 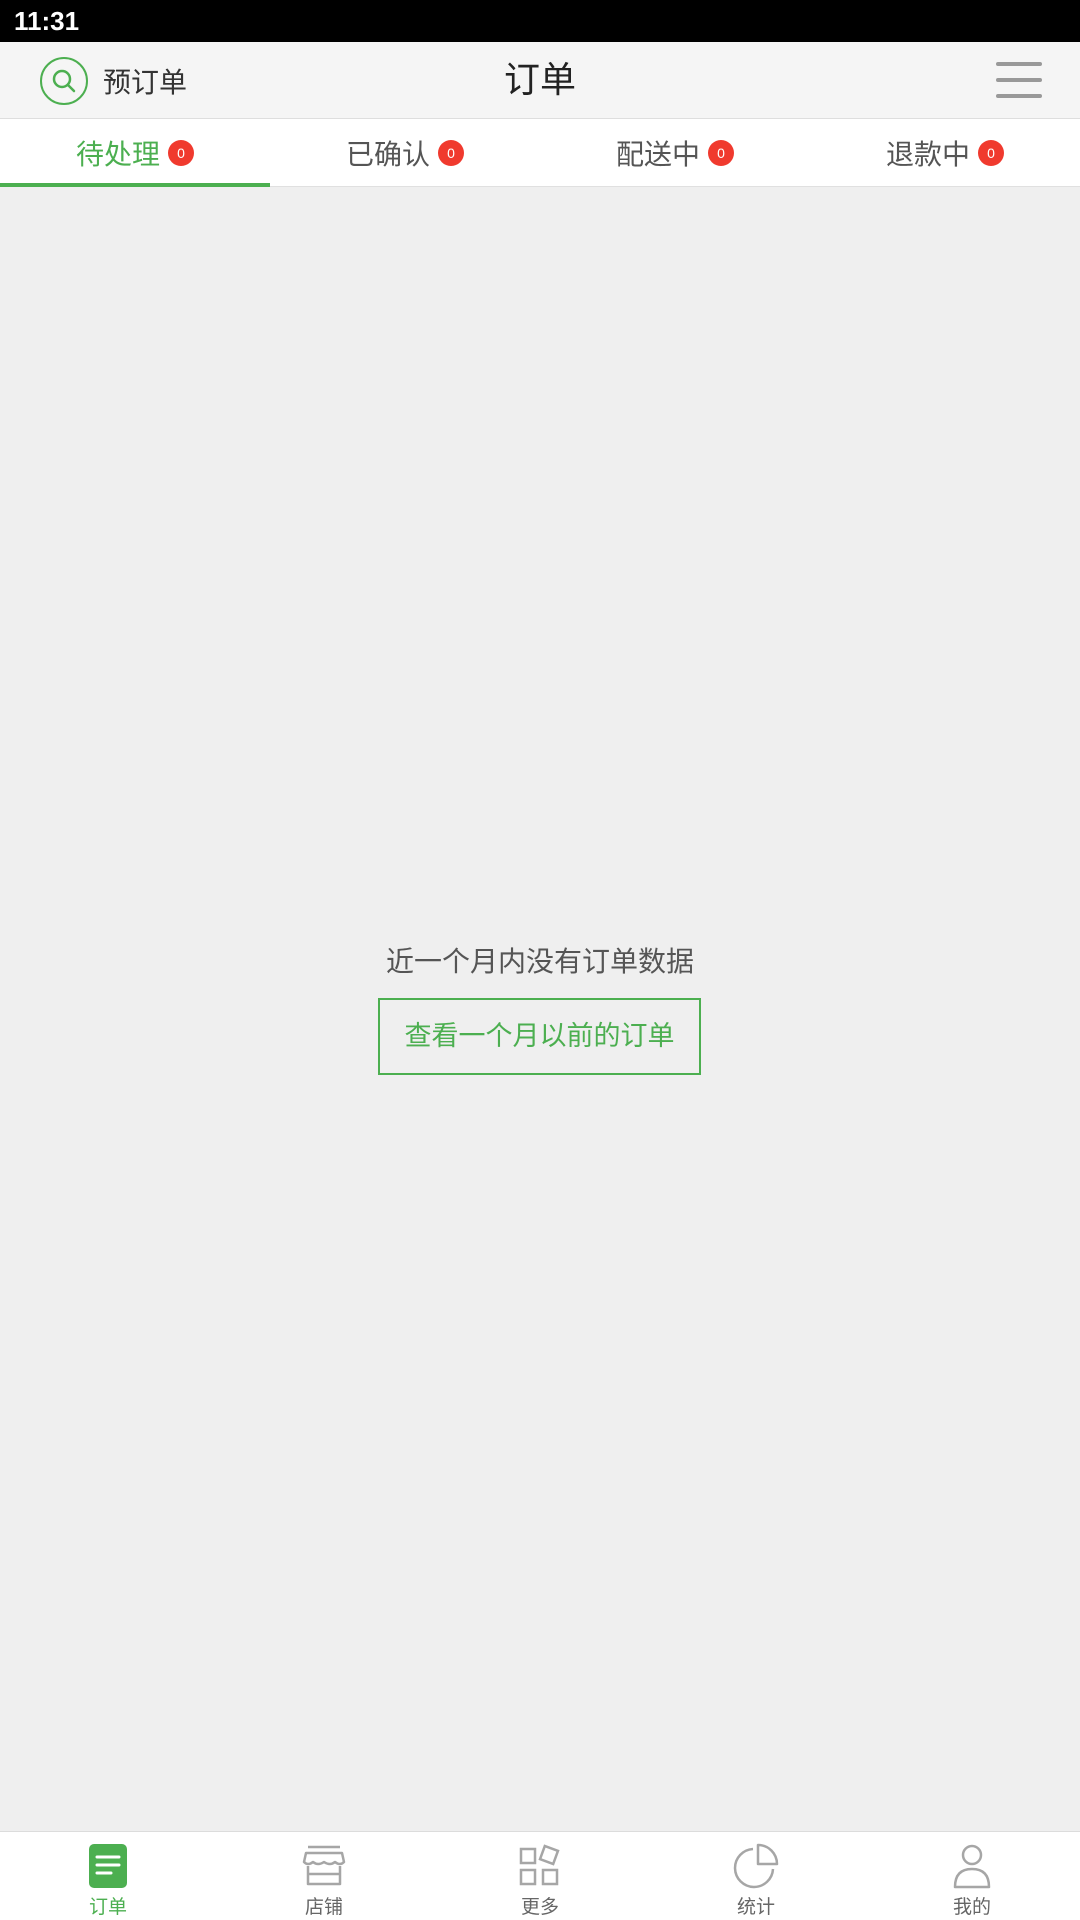 I want to click on tab-label: 已确认, so click(x=387, y=154).